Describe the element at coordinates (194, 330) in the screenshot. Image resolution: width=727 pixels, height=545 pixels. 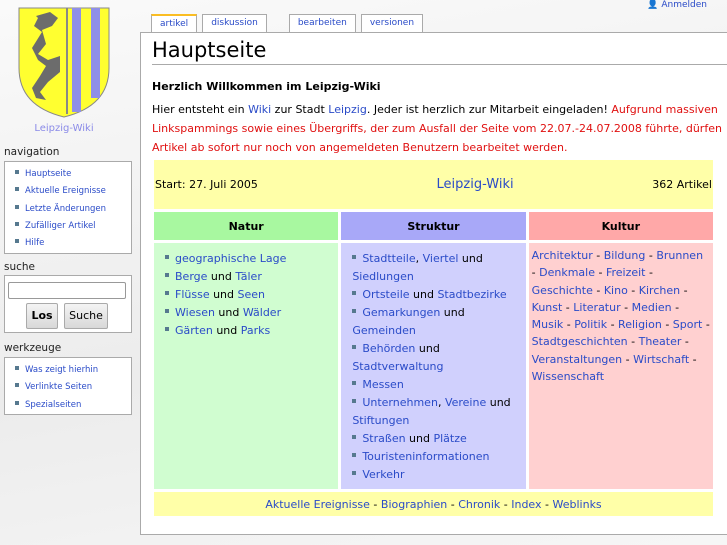
I see `link: Gärten` at that location.